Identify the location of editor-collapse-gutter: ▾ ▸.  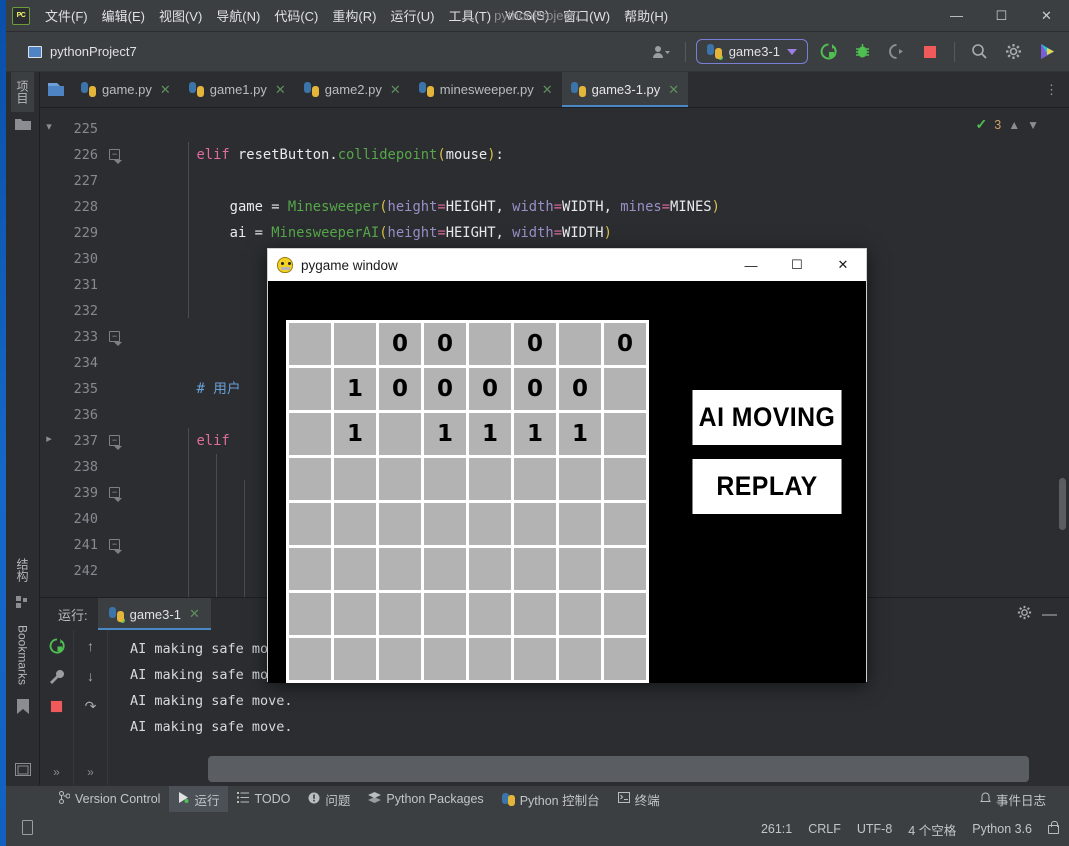
(49, 352).